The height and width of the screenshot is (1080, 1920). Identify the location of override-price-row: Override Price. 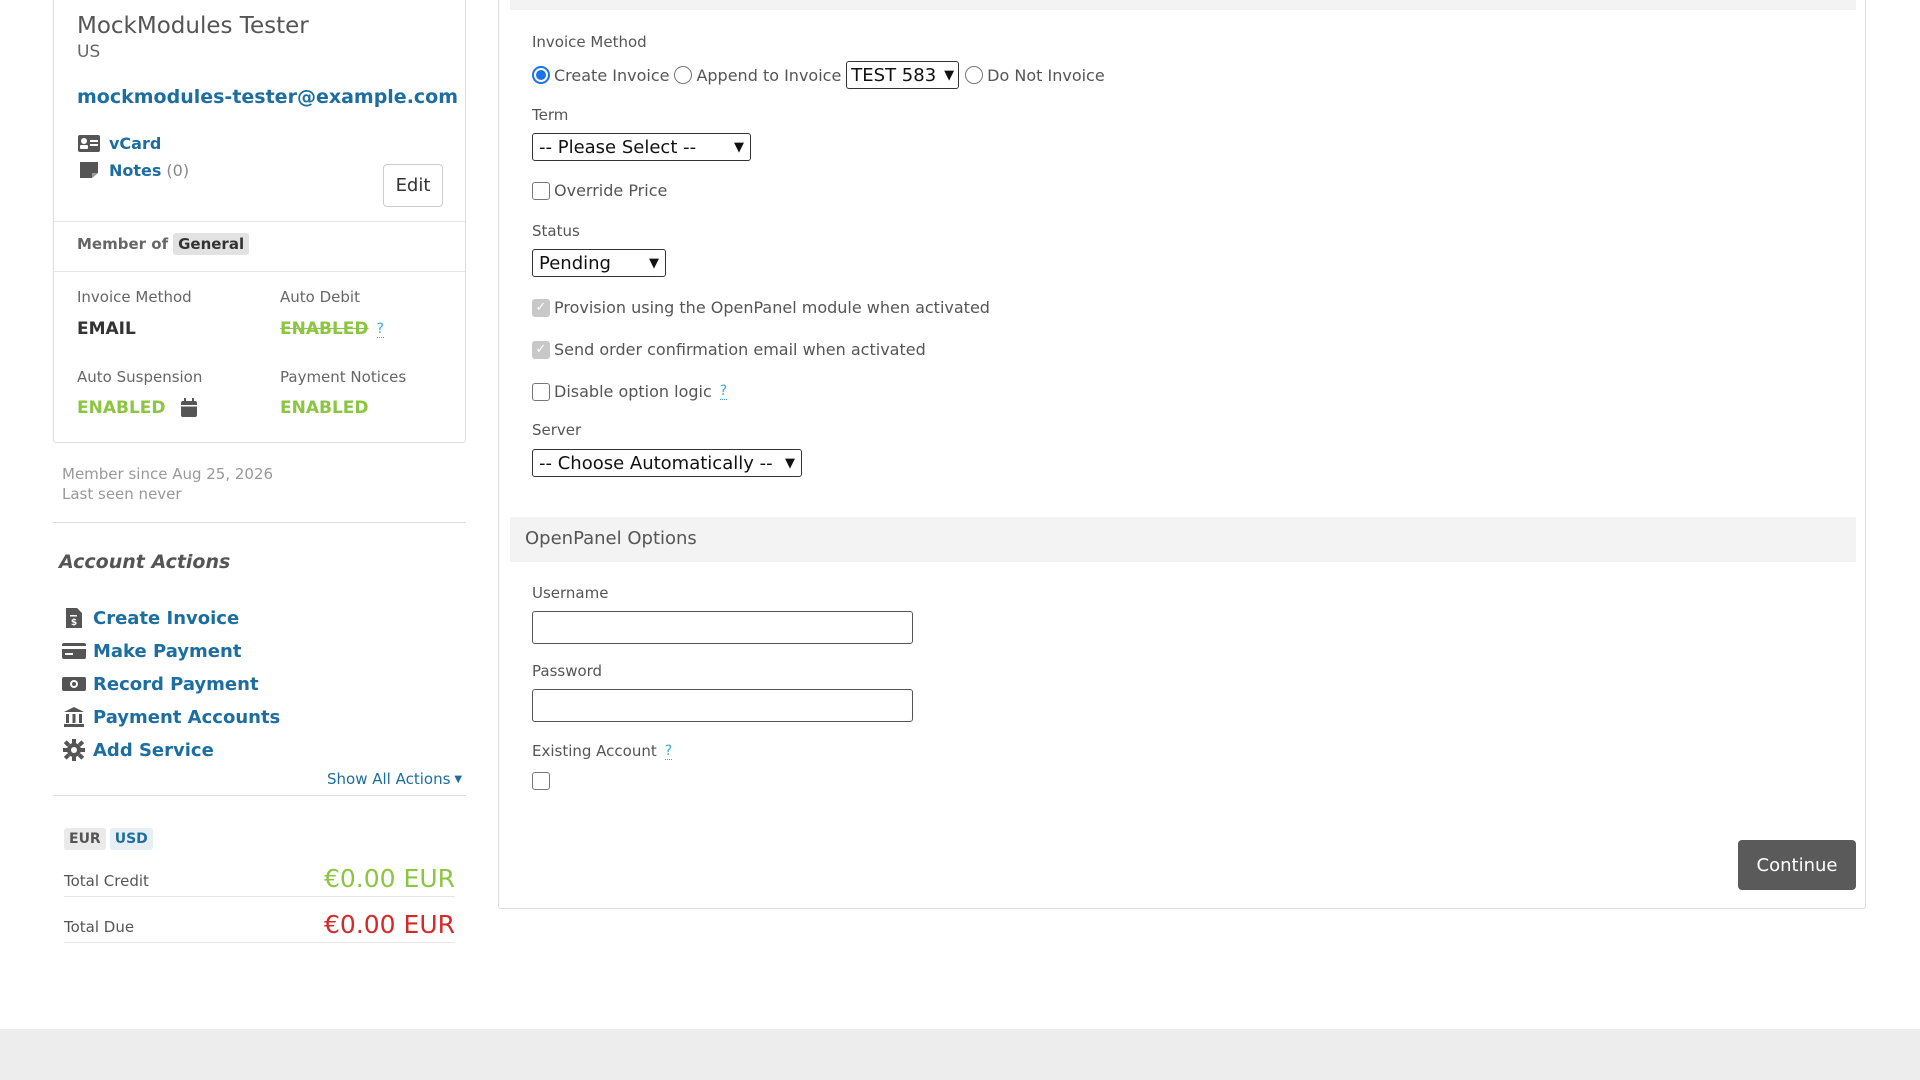
(599, 190).